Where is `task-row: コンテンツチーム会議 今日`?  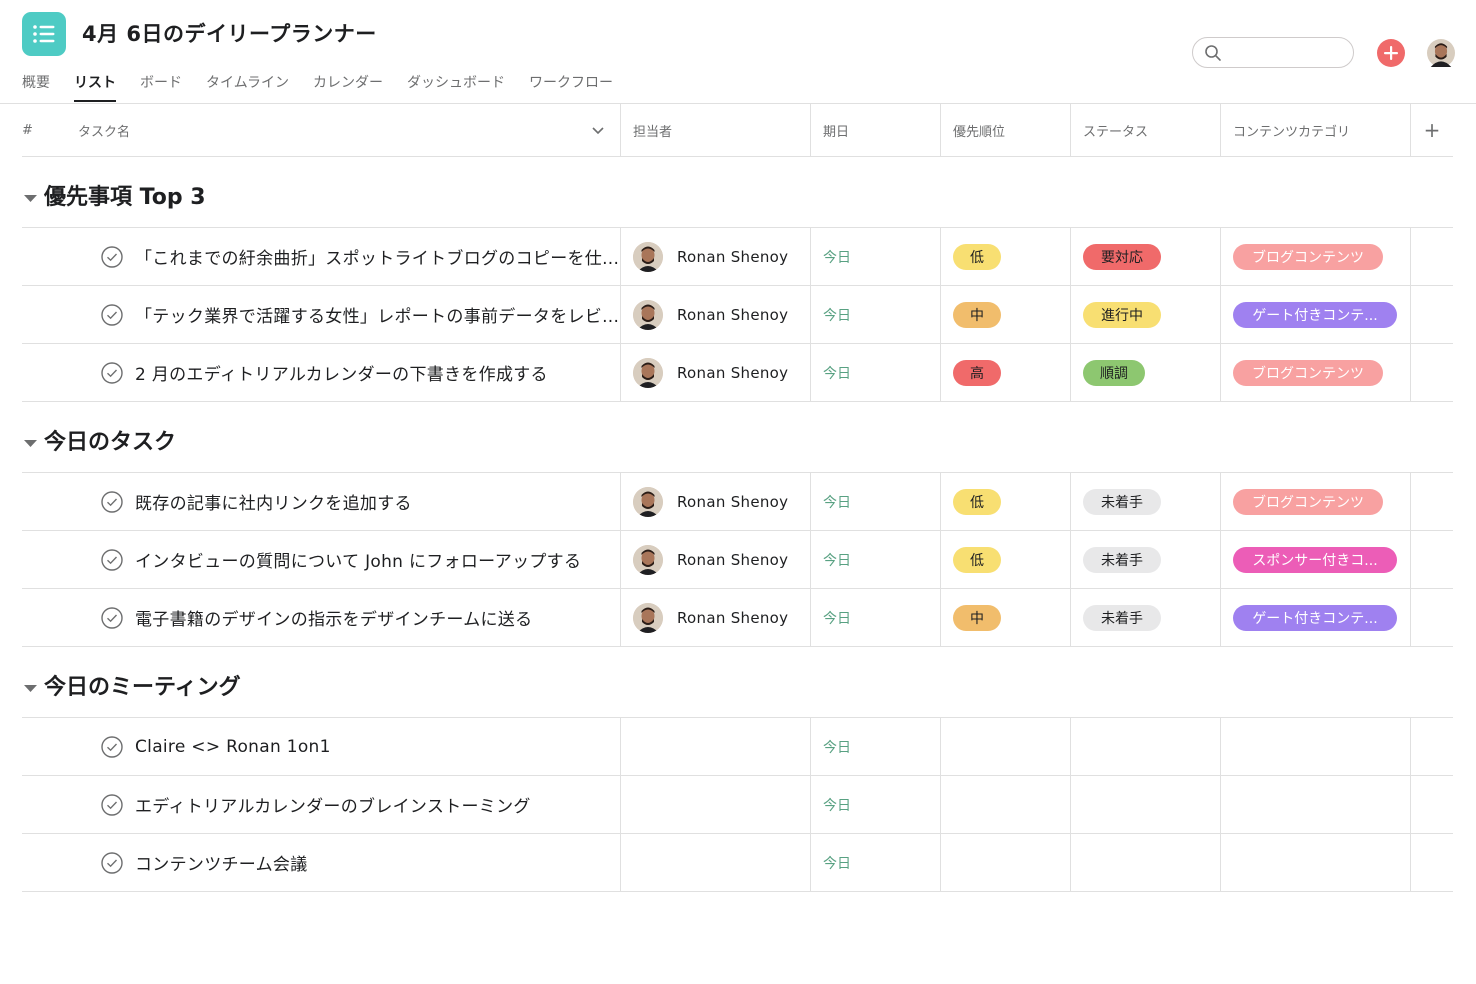 task-row: コンテンツチーム会議 今日 is located at coordinates (737, 863).